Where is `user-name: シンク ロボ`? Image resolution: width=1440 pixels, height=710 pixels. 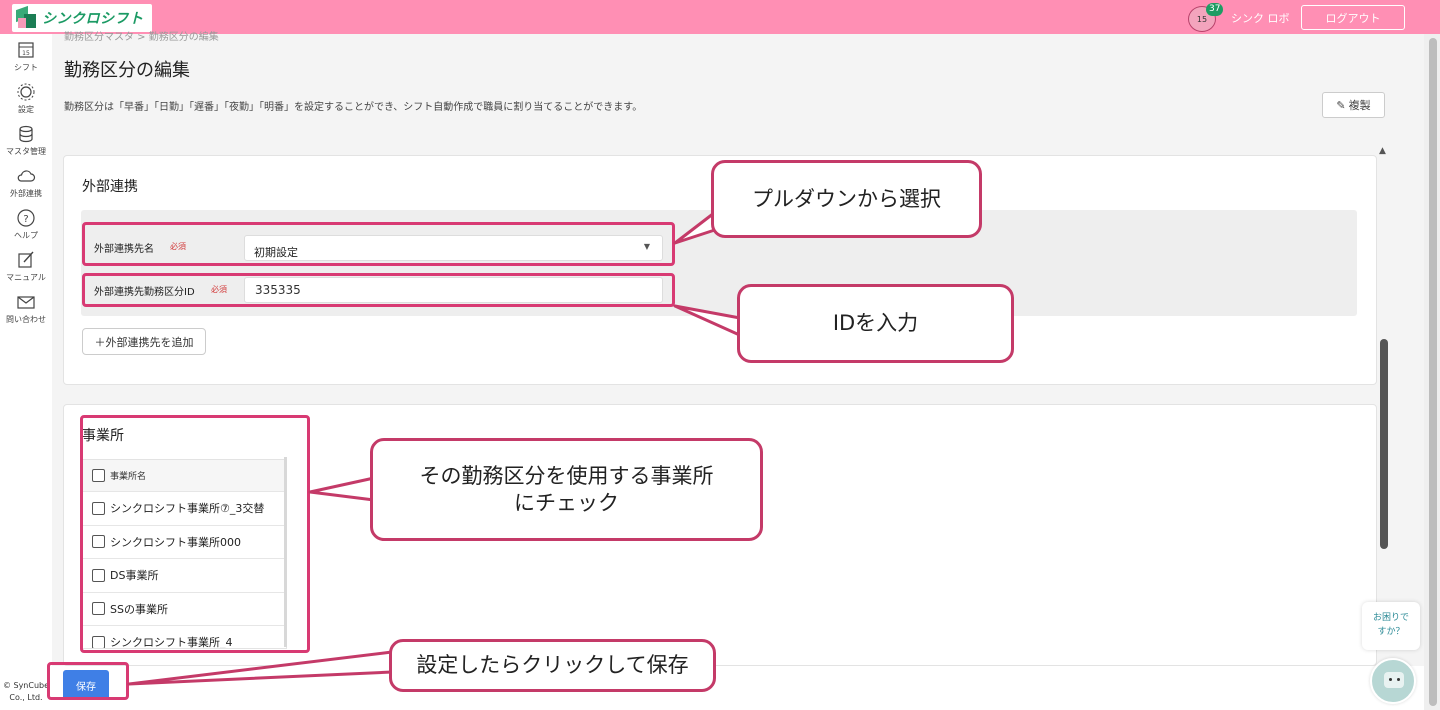
user-name: シンク ロボ is located at coordinates (1260, 18).